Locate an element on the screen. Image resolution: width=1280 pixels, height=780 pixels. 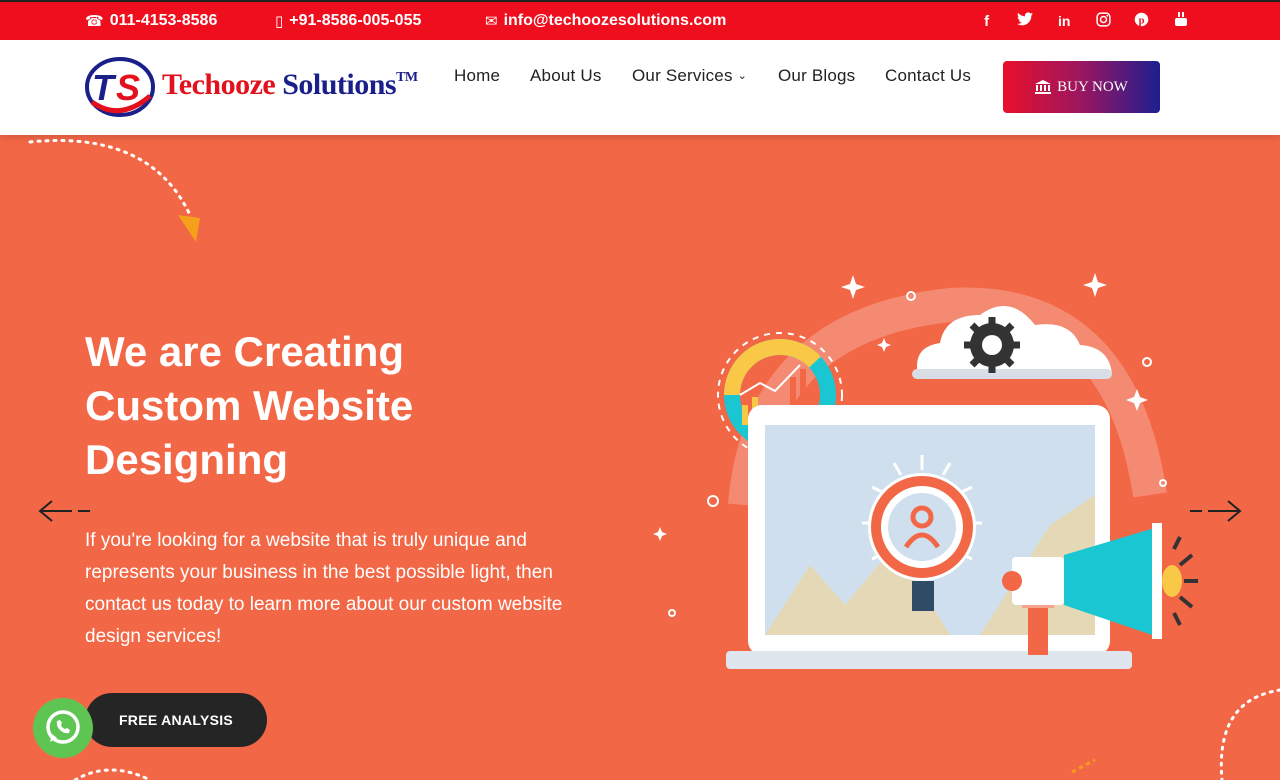
facebook-icon: f is located at coordinates (986, 21).